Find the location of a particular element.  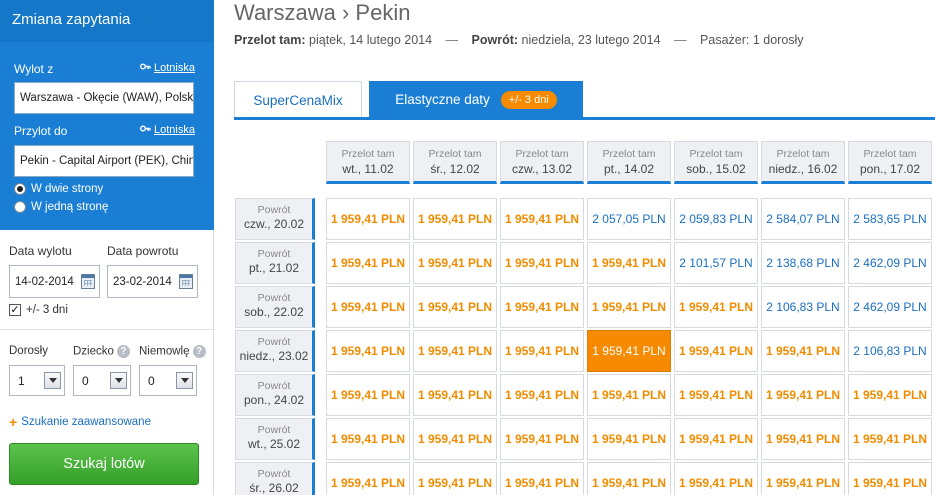

round-trip-option: W dwie strony is located at coordinates (58, 189).